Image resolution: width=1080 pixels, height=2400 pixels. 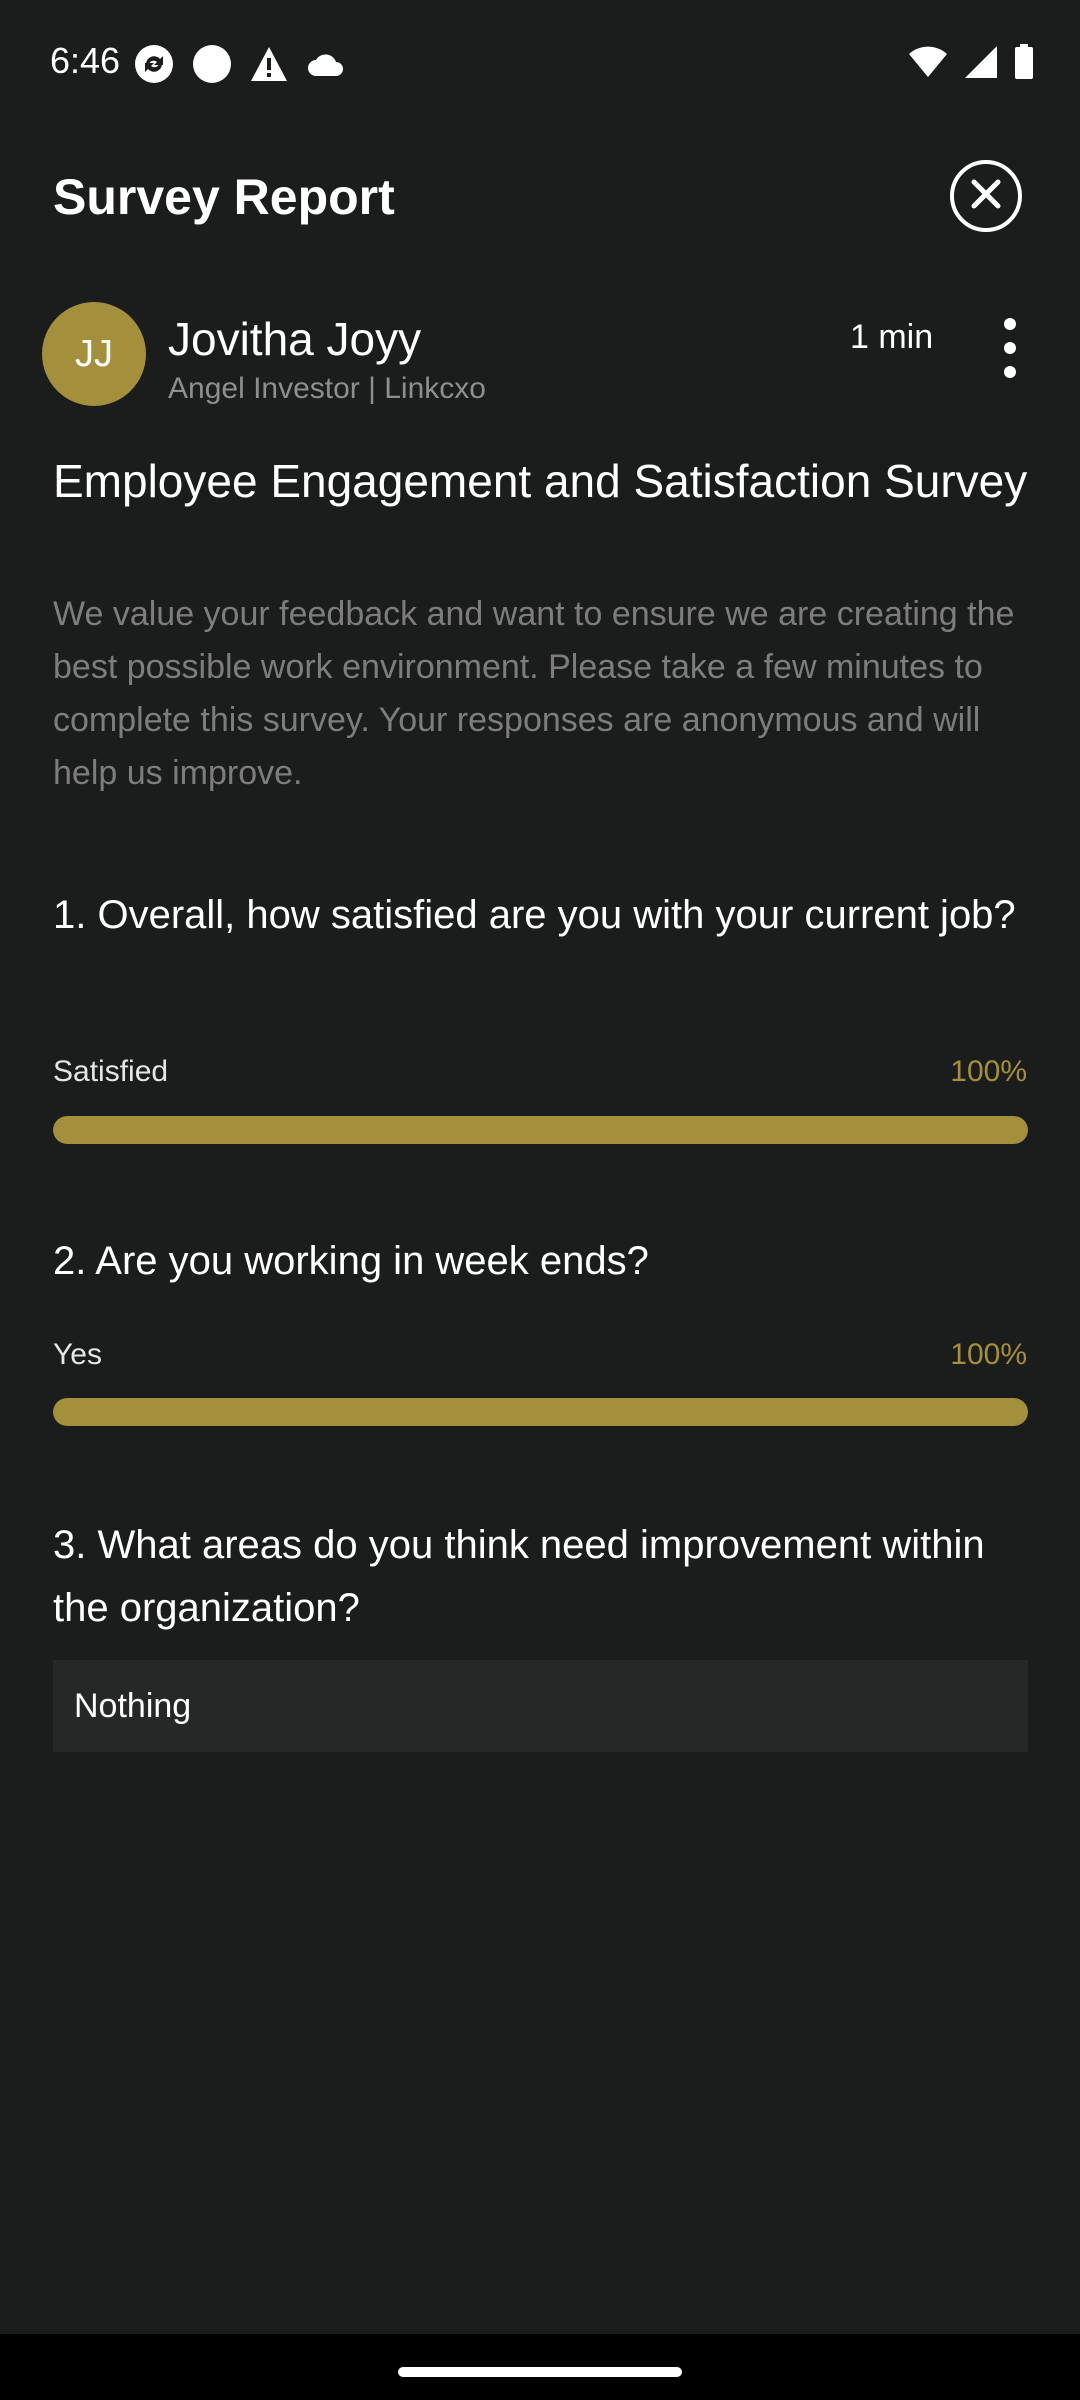 I want to click on avatar: JJ, so click(x=94, y=354).